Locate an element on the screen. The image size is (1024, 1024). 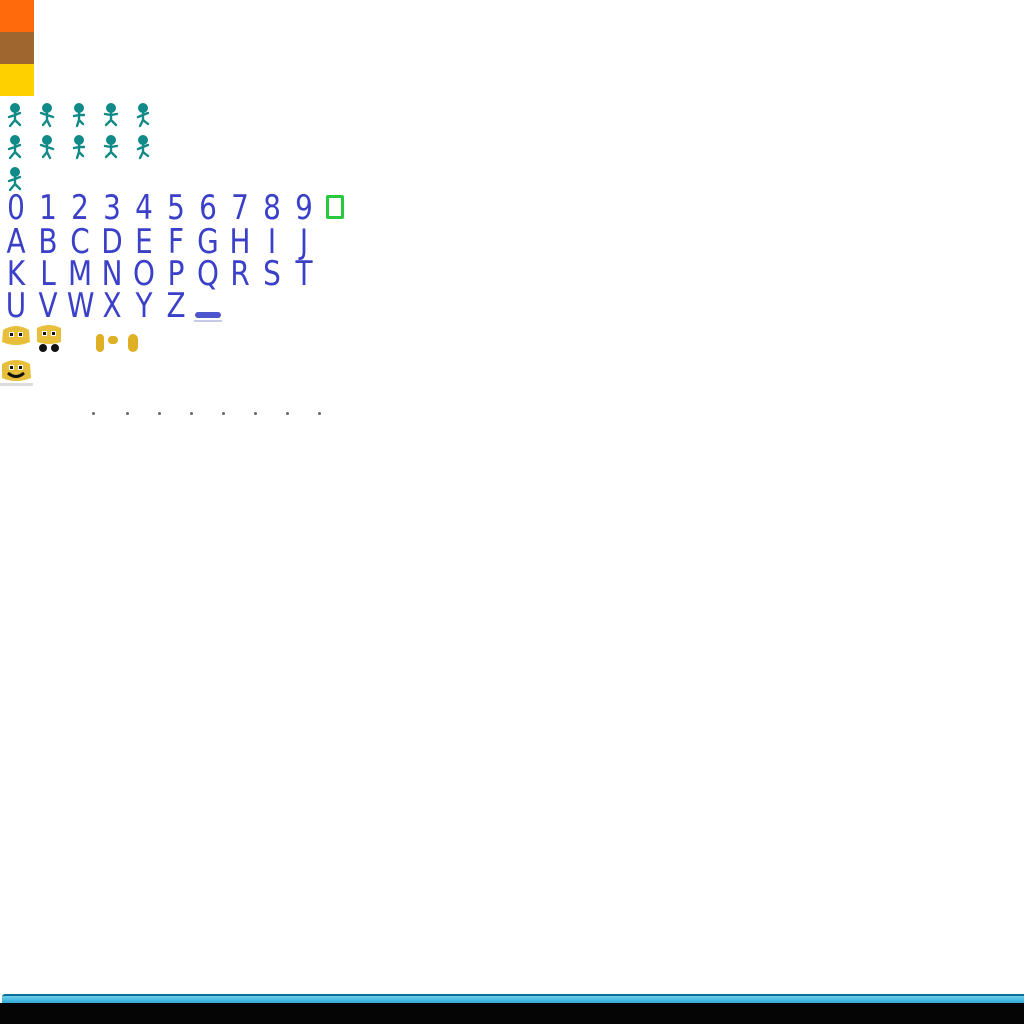
glyph-6: 6 is located at coordinates (208, 208).